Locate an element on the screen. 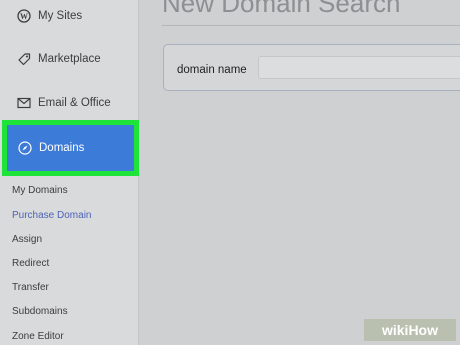  sidebar-item-marketplace: Marketplace is located at coordinates (69, 59).